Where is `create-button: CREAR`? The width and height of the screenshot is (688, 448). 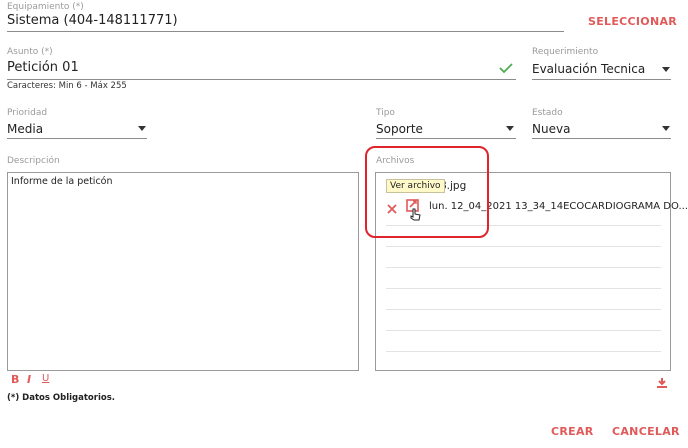
create-button: CREAR is located at coordinates (572, 431).